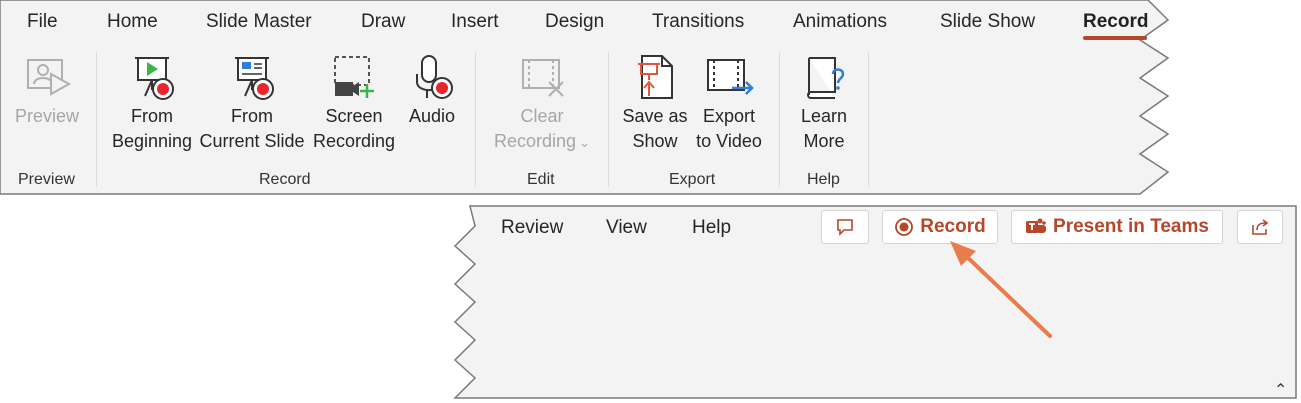 The height and width of the screenshot is (403, 1301). What do you see at coordinates (698, 22) in the screenshot?
I see `tab-transitions: Transitions` at bounding box center [698, 22].